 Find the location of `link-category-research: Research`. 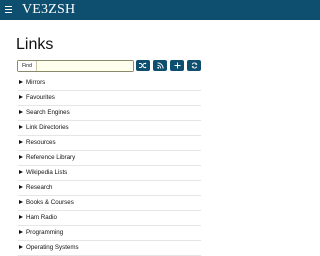

link-category-research: Research is located at coordinates (109, 188).